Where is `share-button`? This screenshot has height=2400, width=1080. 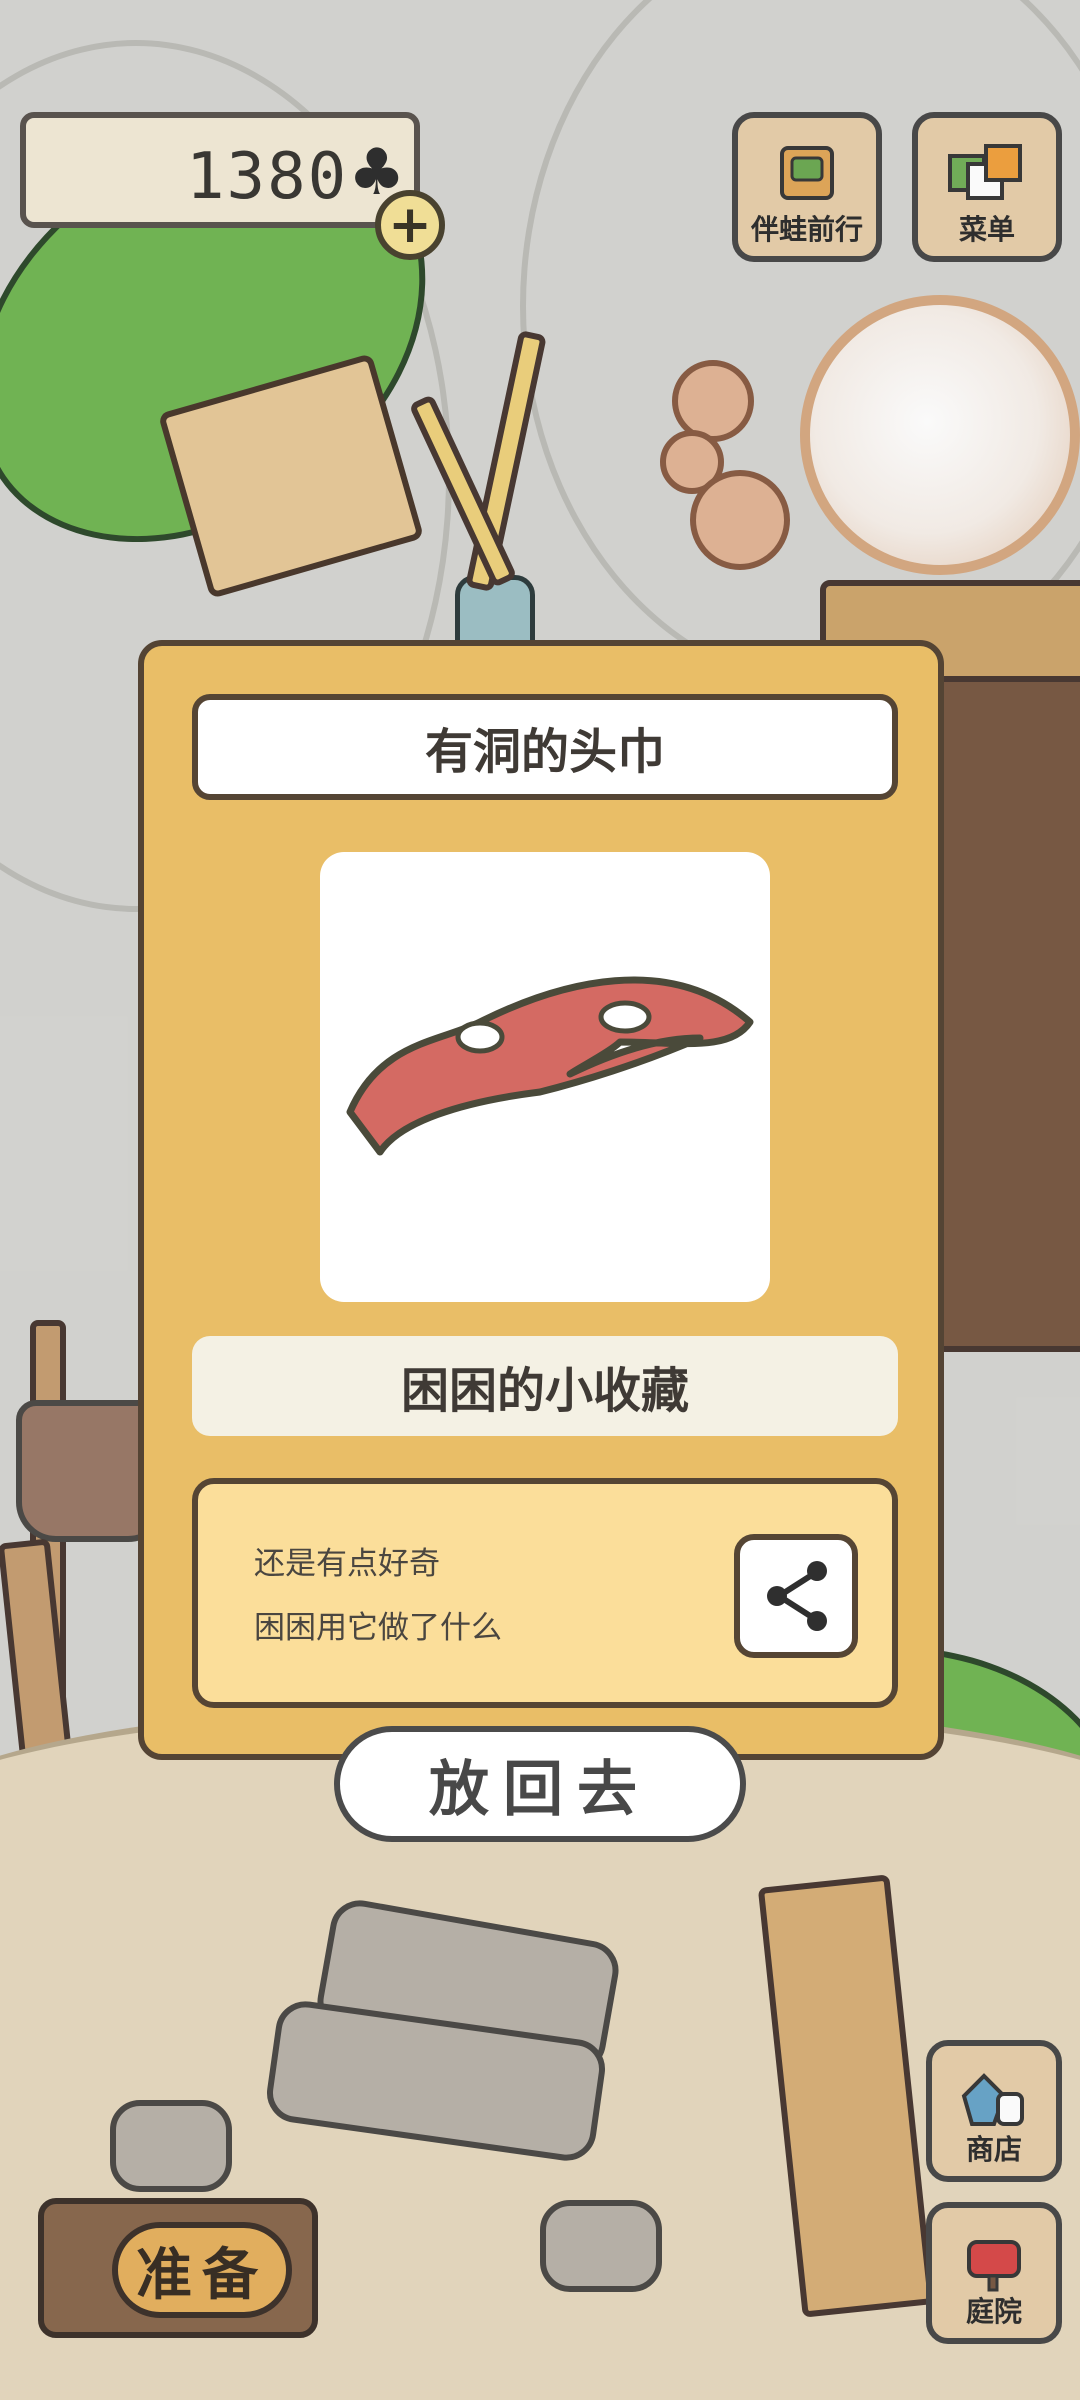 share-button is located at coordinates (796, 1596).